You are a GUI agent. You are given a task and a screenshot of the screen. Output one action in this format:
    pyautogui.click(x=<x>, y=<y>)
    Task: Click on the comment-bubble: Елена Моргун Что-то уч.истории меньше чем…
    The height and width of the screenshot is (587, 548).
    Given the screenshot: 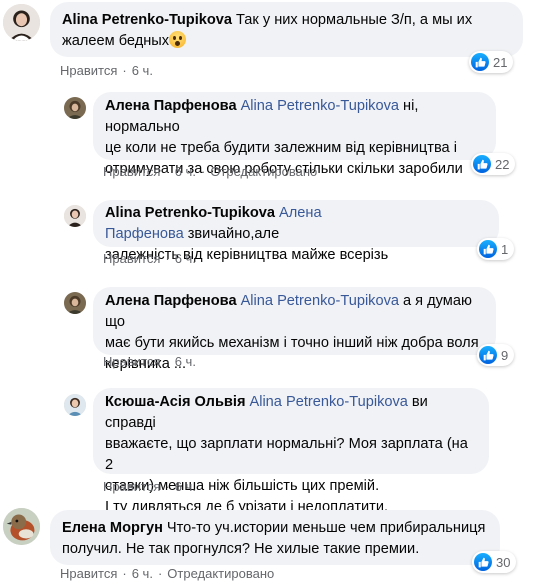 What is the action you would take?
    pyautogui.click(x=275, y=537)
    